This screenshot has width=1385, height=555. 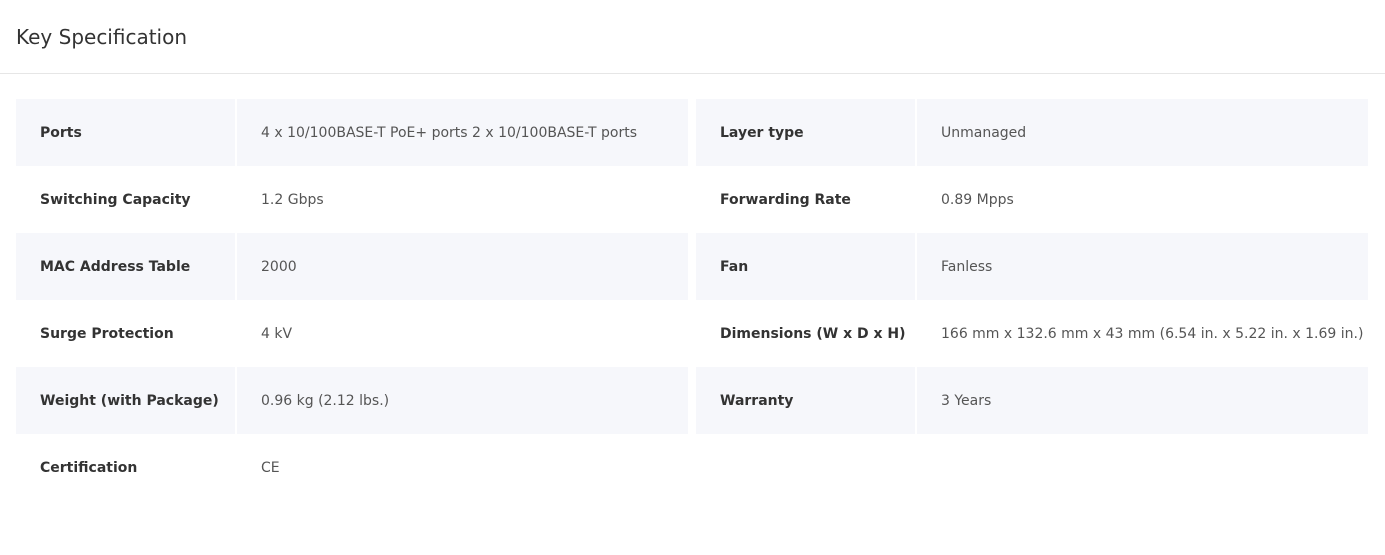 What do you see at coordinates (102, 37) in the screenshot?
I see `page-title: Key Specification` at bounding box center [102, 37].